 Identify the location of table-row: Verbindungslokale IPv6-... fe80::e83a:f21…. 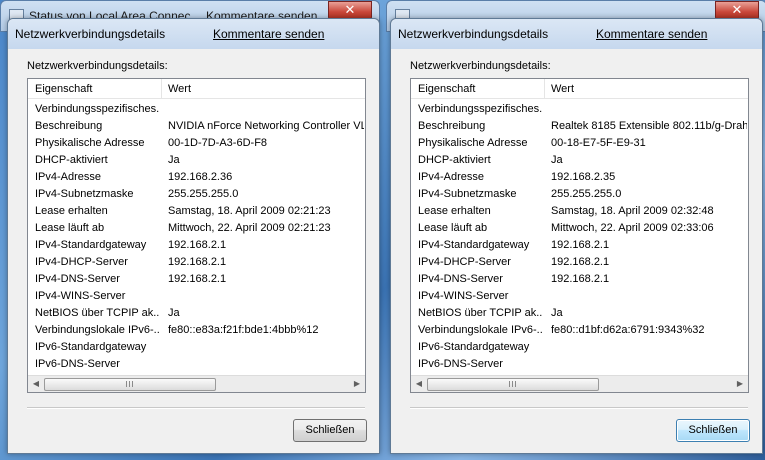
(196, 330).